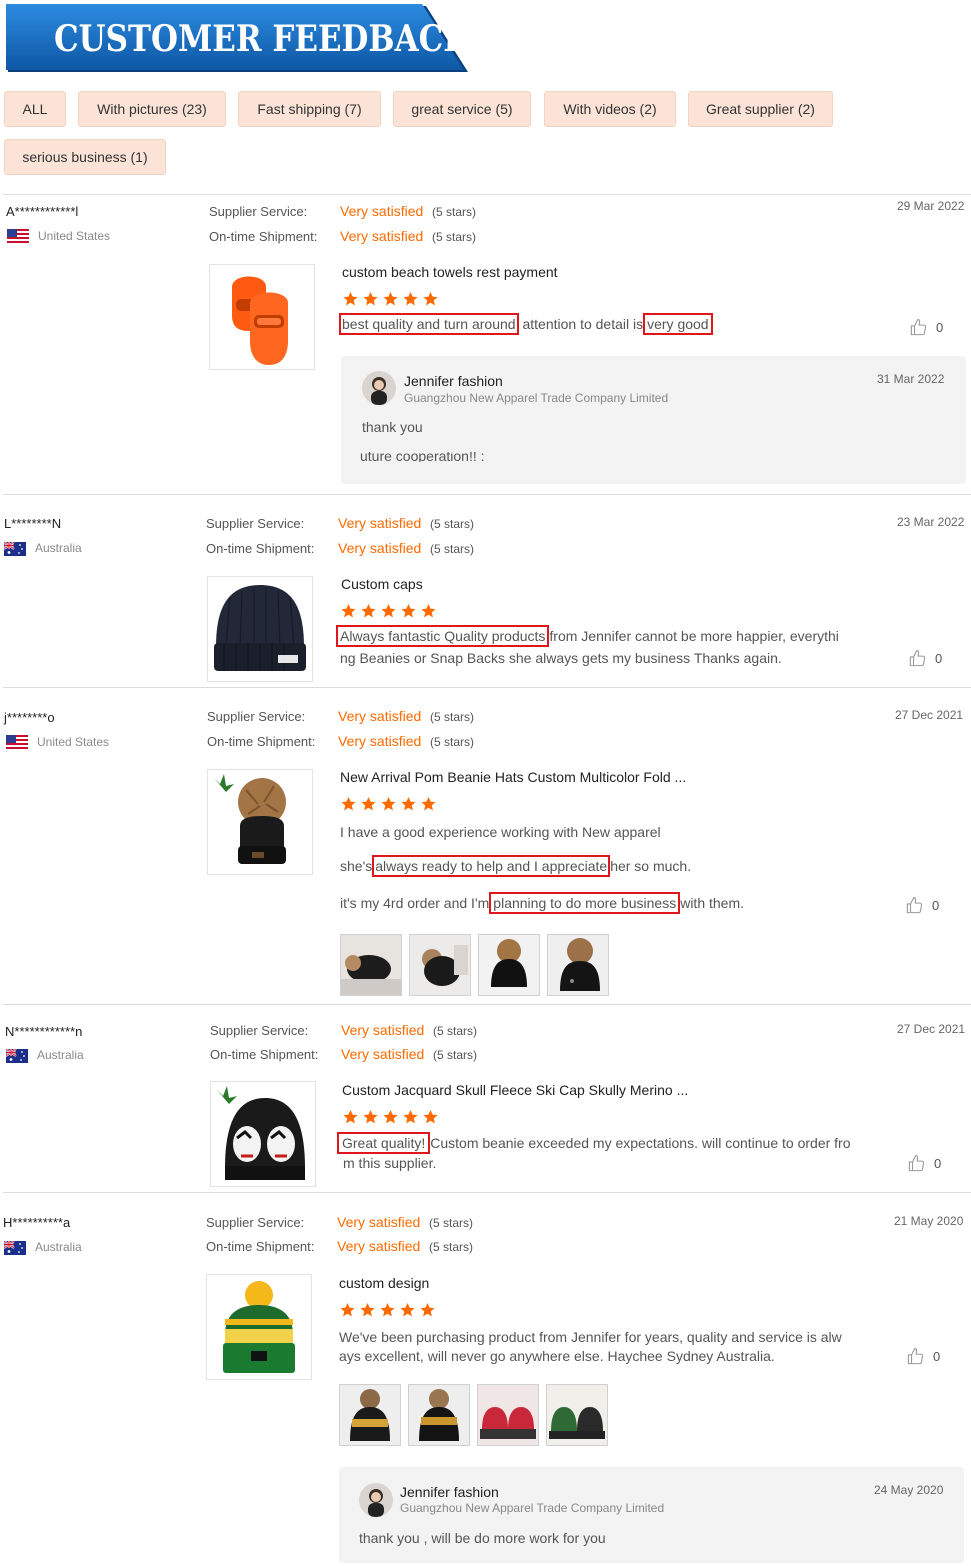 The image size is (971, 1566). I want to click on product-title: Custom caps, so click(382, 584).